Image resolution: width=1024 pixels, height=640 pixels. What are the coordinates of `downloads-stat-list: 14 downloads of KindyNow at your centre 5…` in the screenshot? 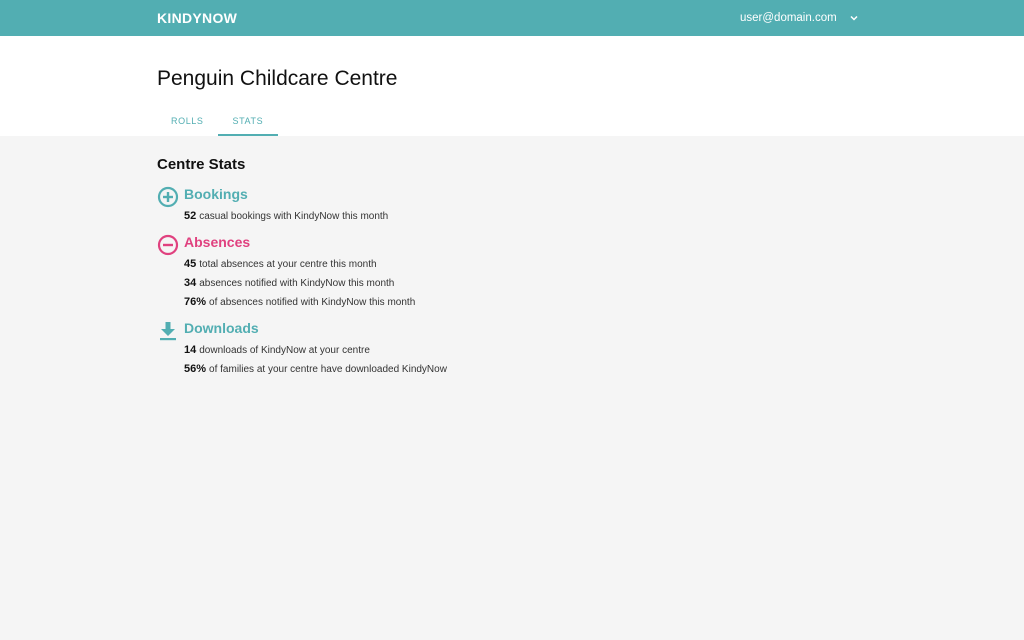 It's located at (315, 363).